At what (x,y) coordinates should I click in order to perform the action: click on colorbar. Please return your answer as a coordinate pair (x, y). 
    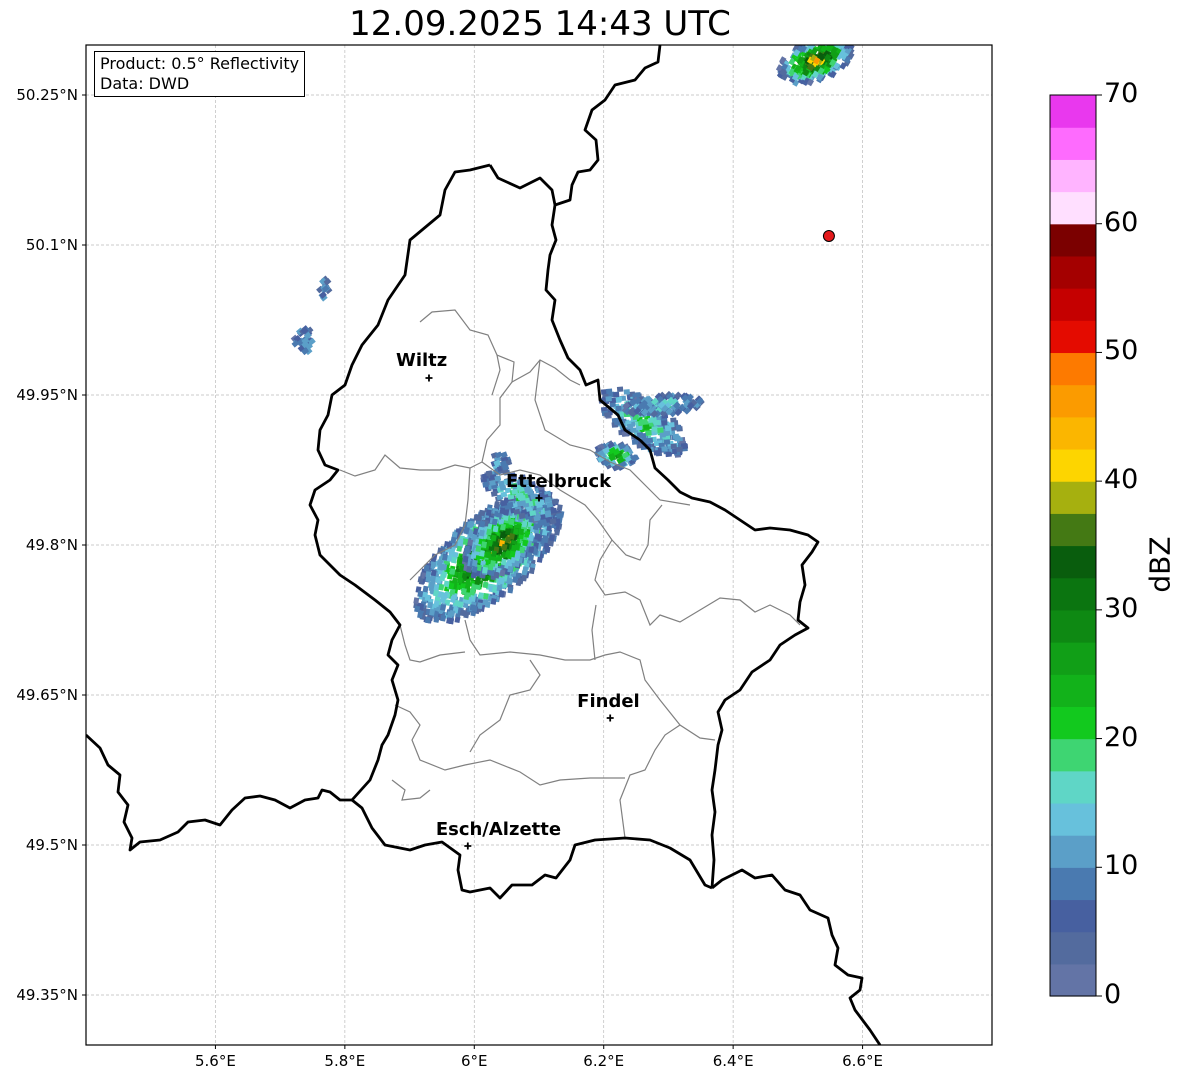
    Looking at the image, I should click on (1075, 545).